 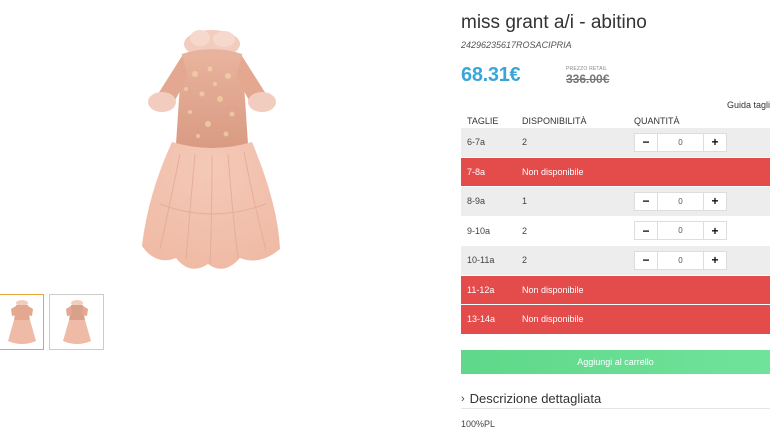 I want to click on size-row: 6-7a 2 − 0 +, so click(x=615, y=143).